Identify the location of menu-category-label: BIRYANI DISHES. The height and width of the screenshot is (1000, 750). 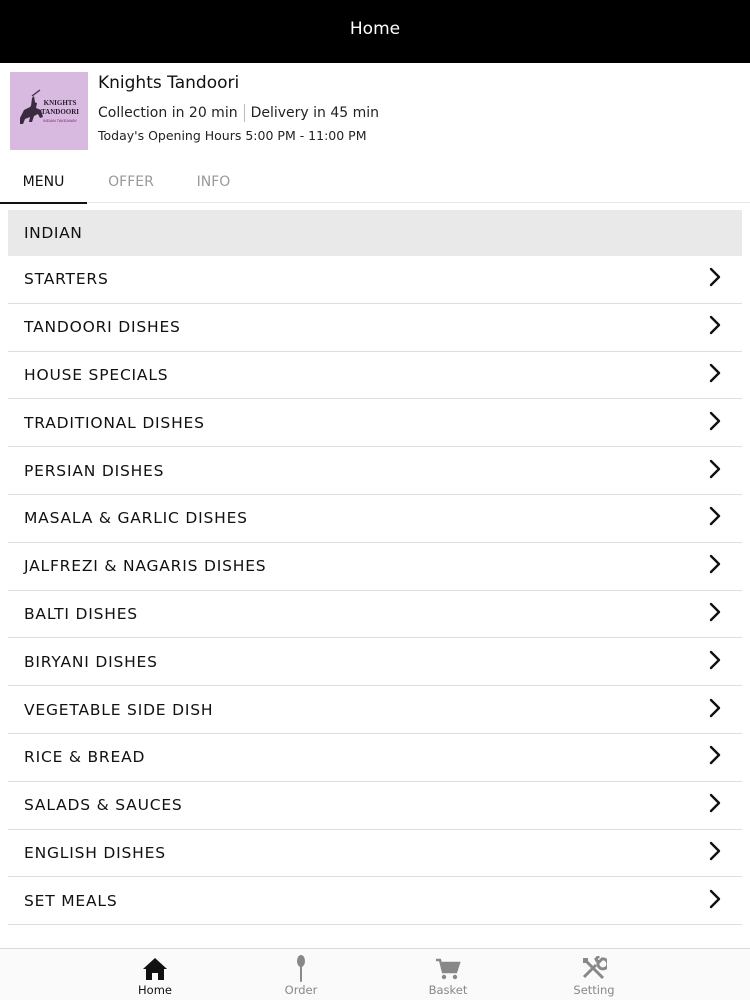
(91, 661).